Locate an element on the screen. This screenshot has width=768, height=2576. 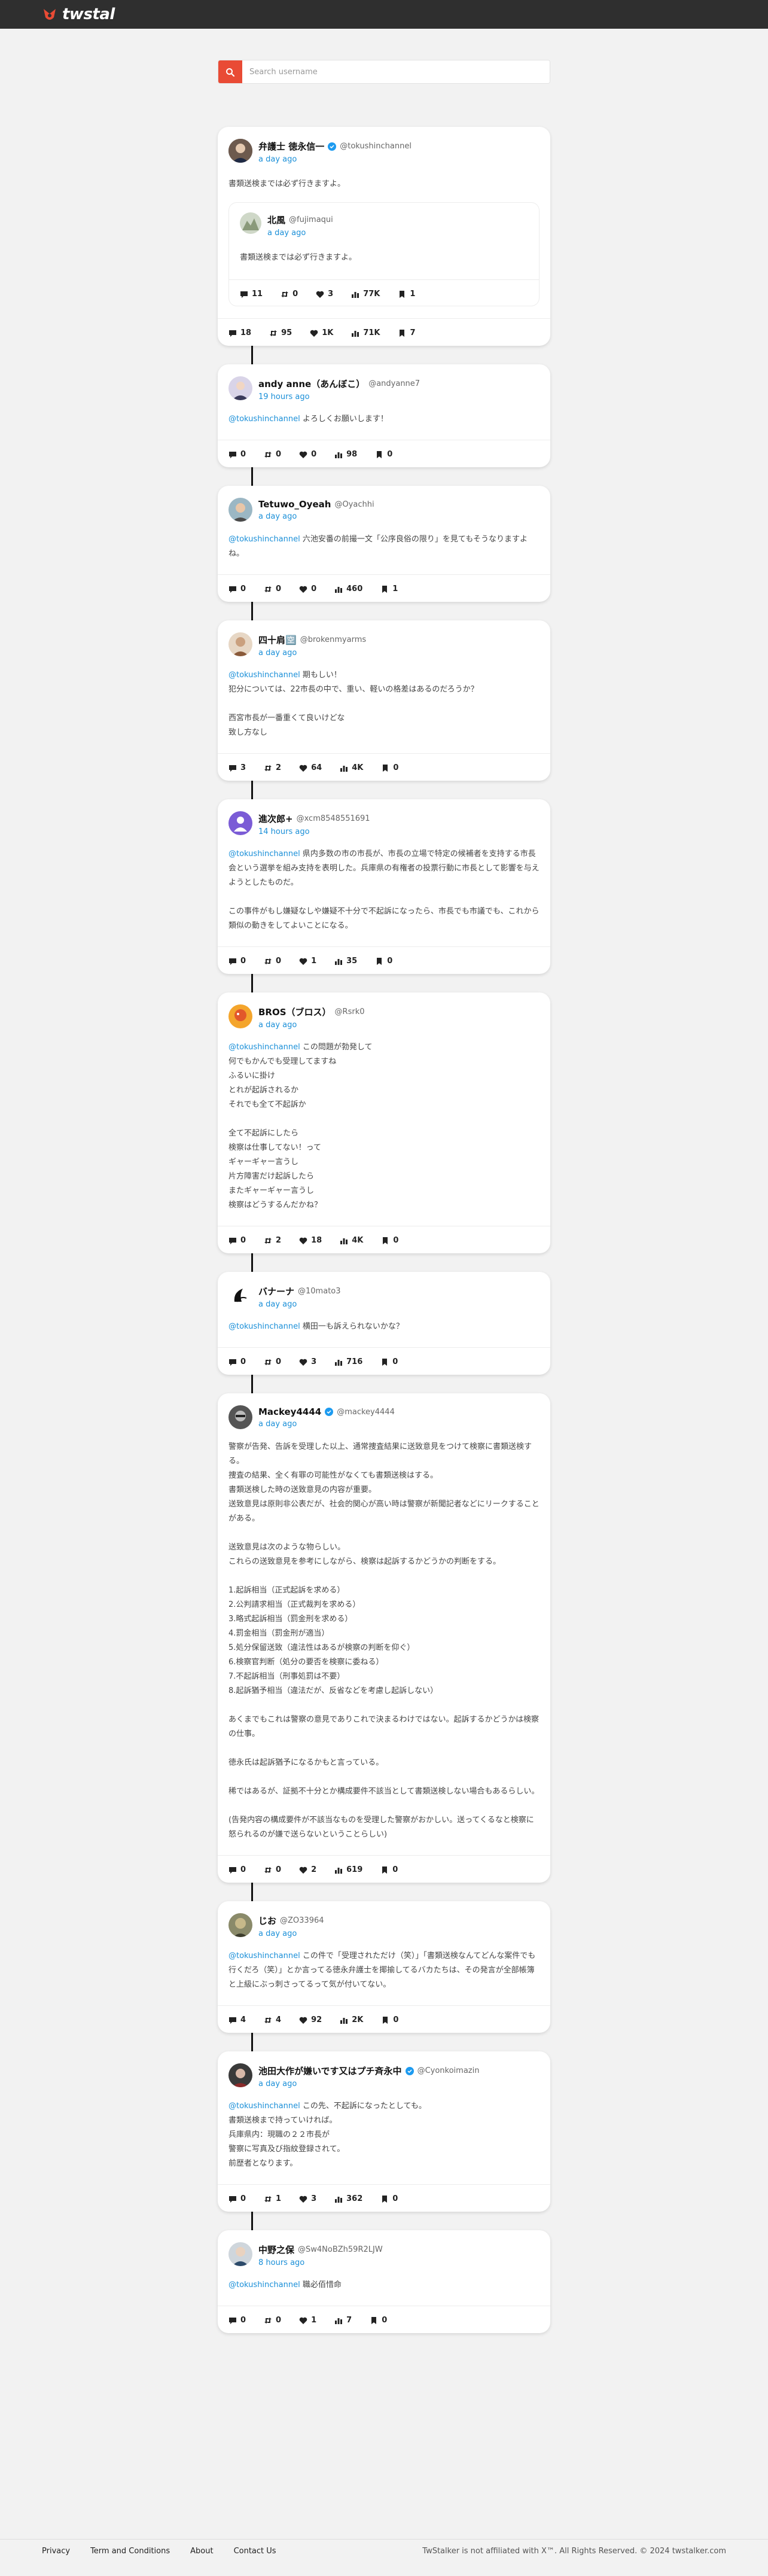
search-button is located at coordinates (230, 71).